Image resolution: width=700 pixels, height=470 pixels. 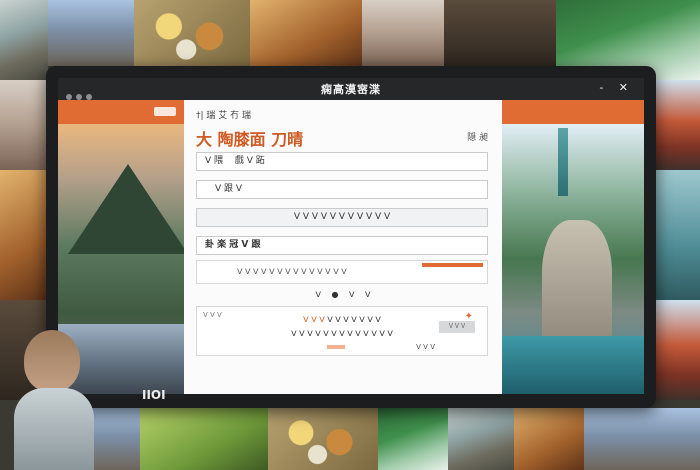 I want to click on photo-stall, so click(x=500, y=33).